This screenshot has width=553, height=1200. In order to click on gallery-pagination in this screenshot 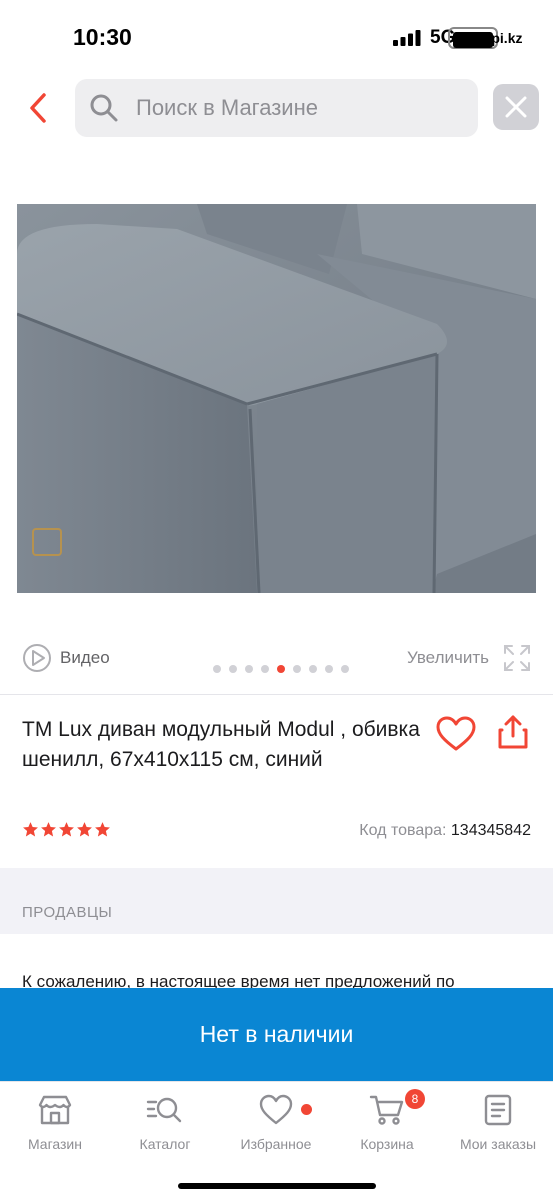, I will do `click(281, 669)`.